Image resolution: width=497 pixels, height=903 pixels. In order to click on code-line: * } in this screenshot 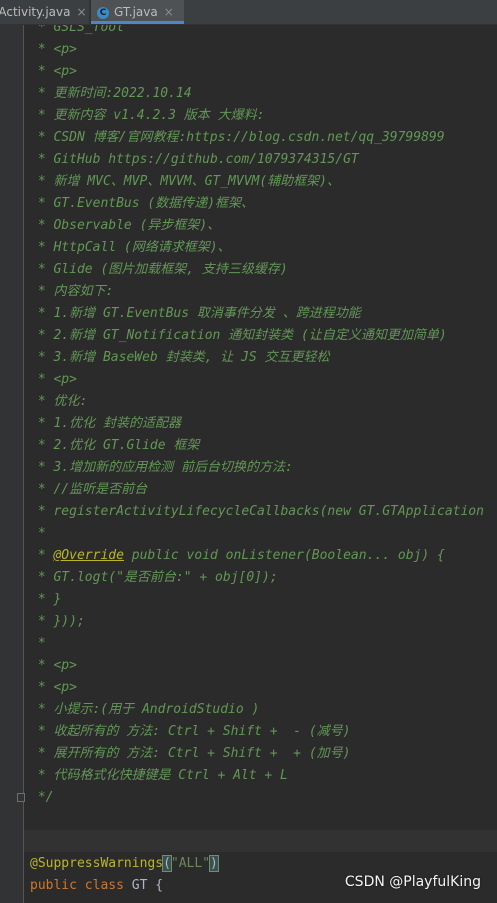, I will do `click(46, 599)`.